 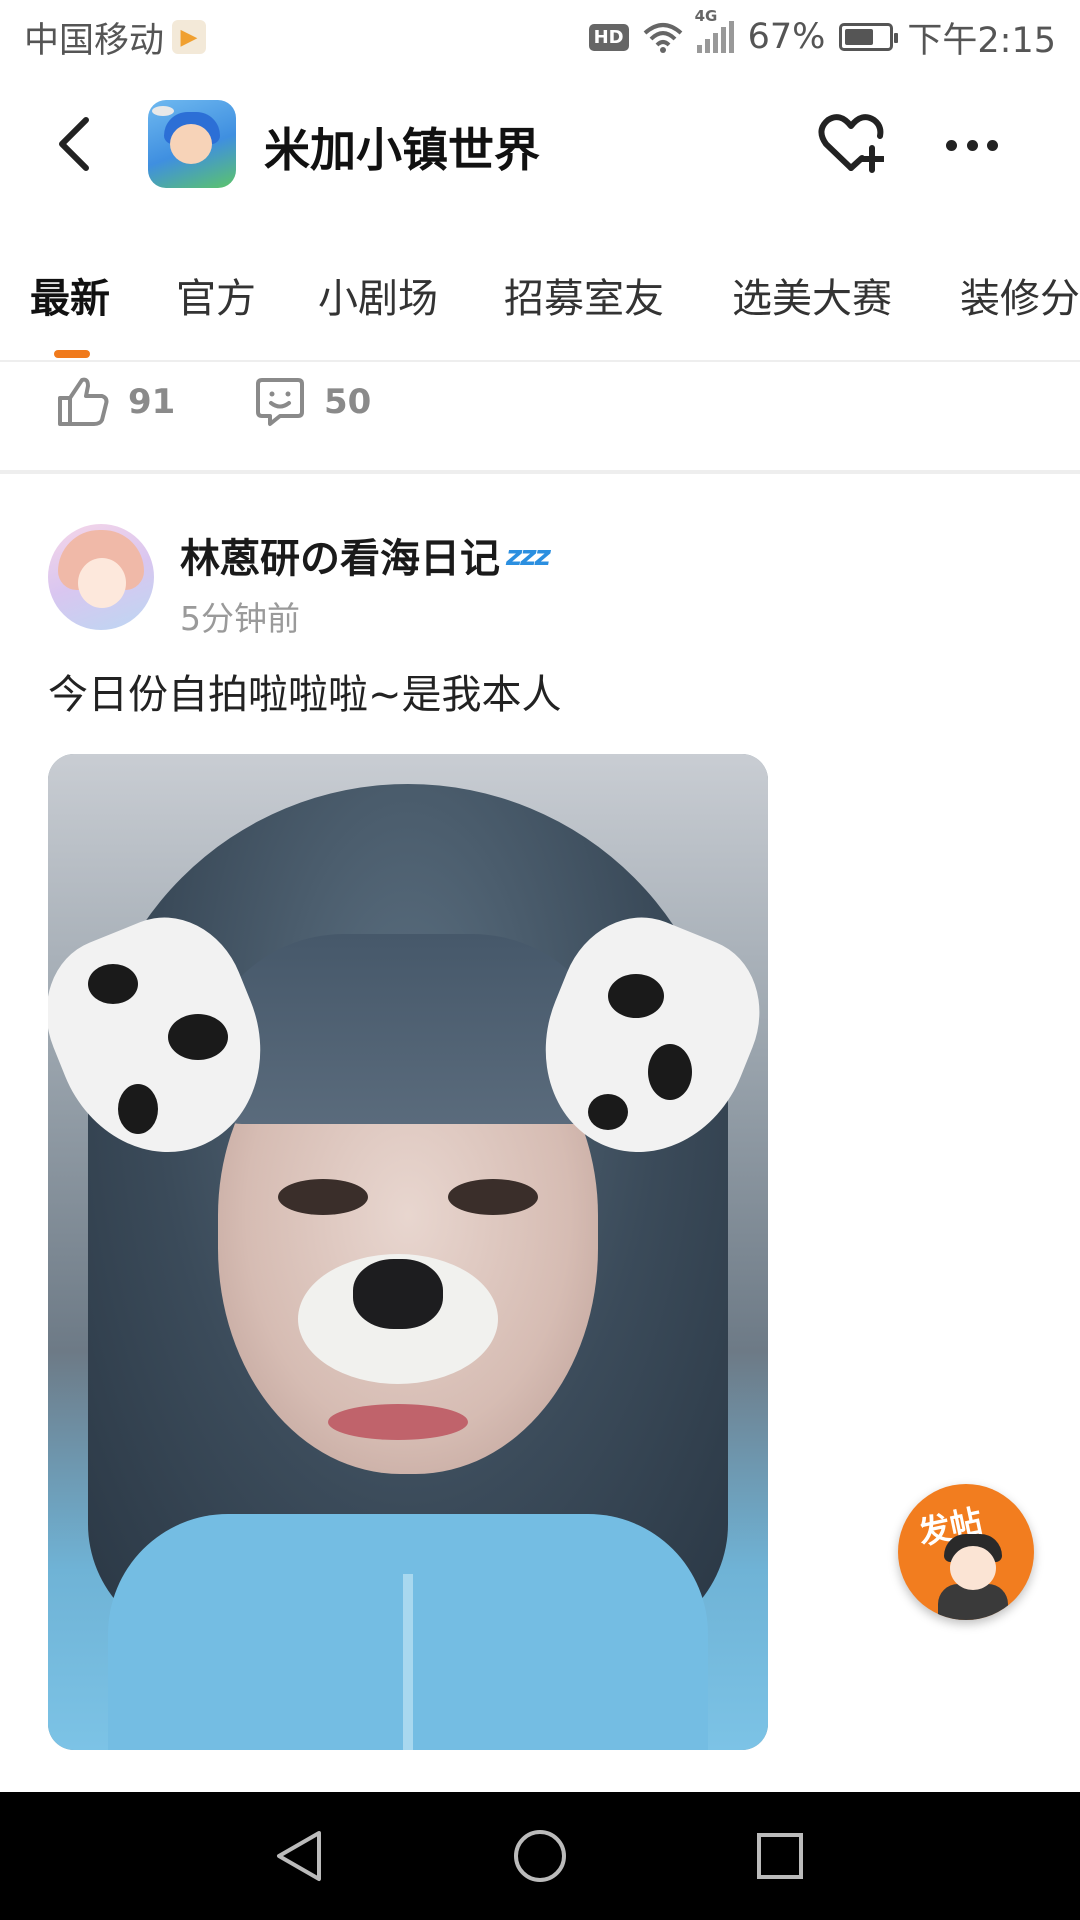 I want to click on chevron-left-icon, so click(x=74, y=144).